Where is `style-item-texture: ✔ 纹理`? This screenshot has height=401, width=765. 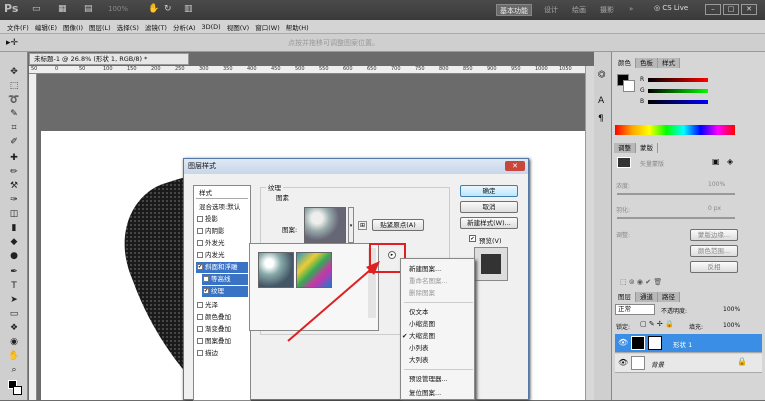
style-item-texture: ✔ 纹理 is located at coordinates (225, 291).